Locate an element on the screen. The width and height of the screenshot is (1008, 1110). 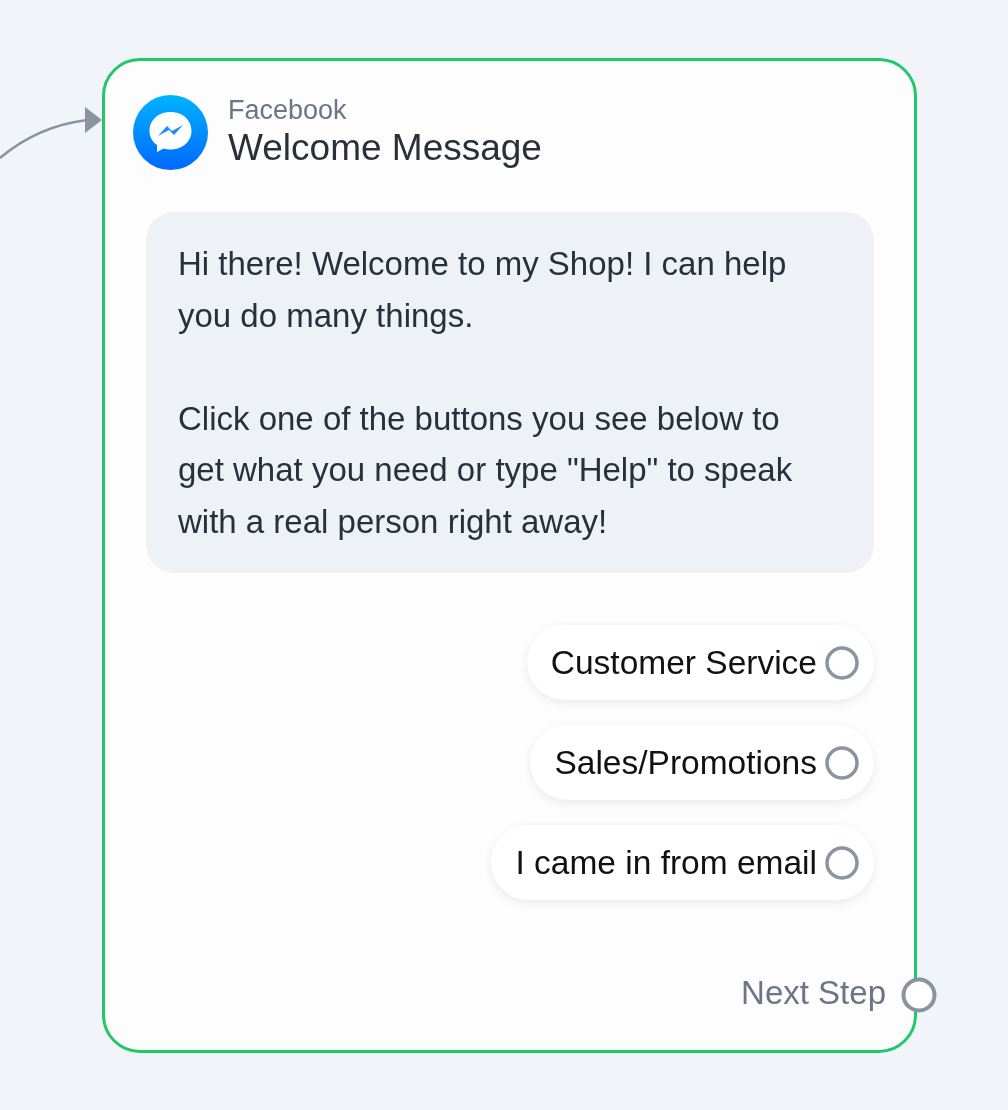
quick-reply-button: I came in from email is located at coordinates (682, 863).